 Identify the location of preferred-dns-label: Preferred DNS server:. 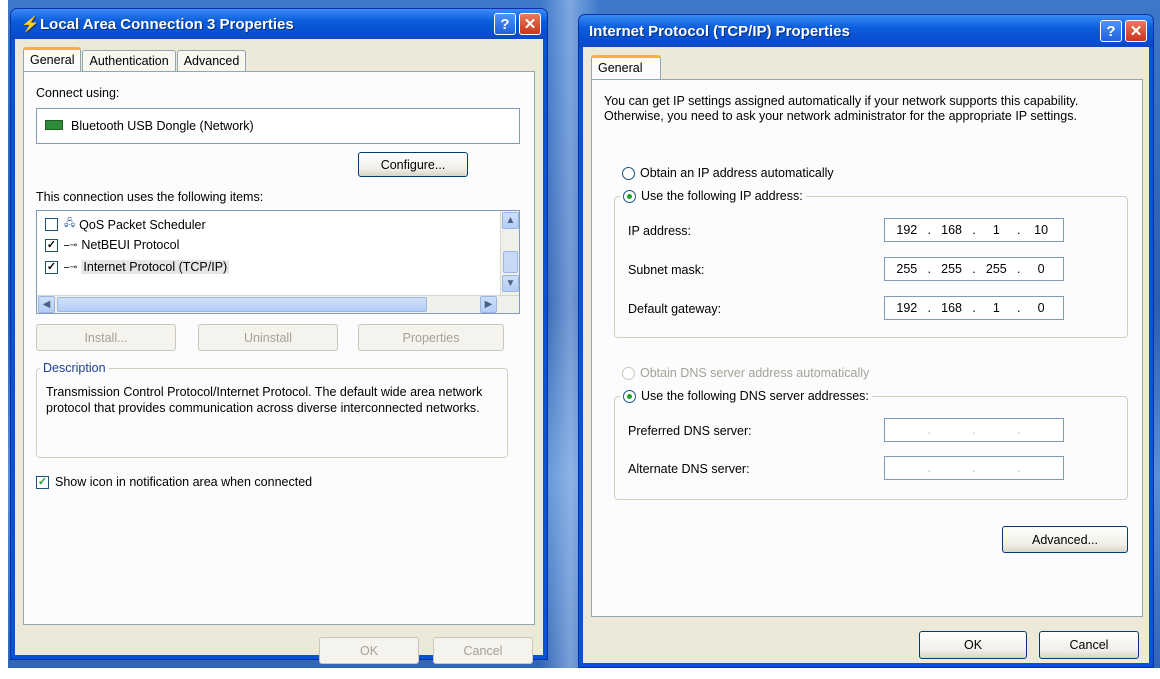
(690, 431).